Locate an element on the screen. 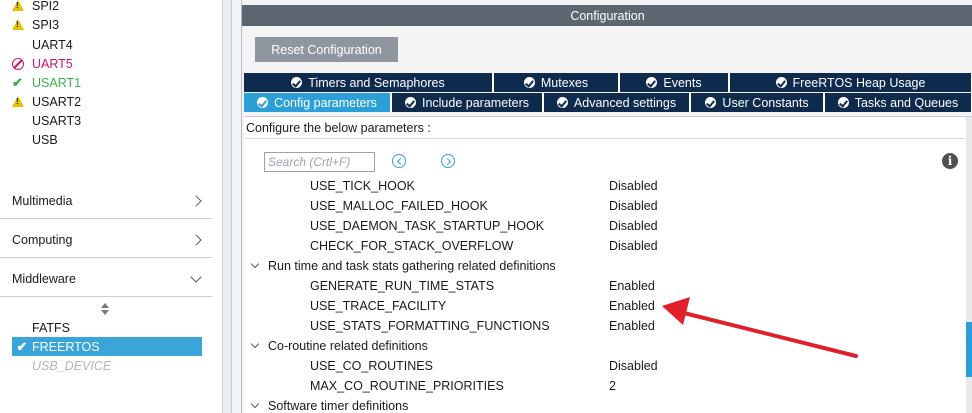  parameter-name: USE_CO_ROUTINES is located at coordinates (371, 366).